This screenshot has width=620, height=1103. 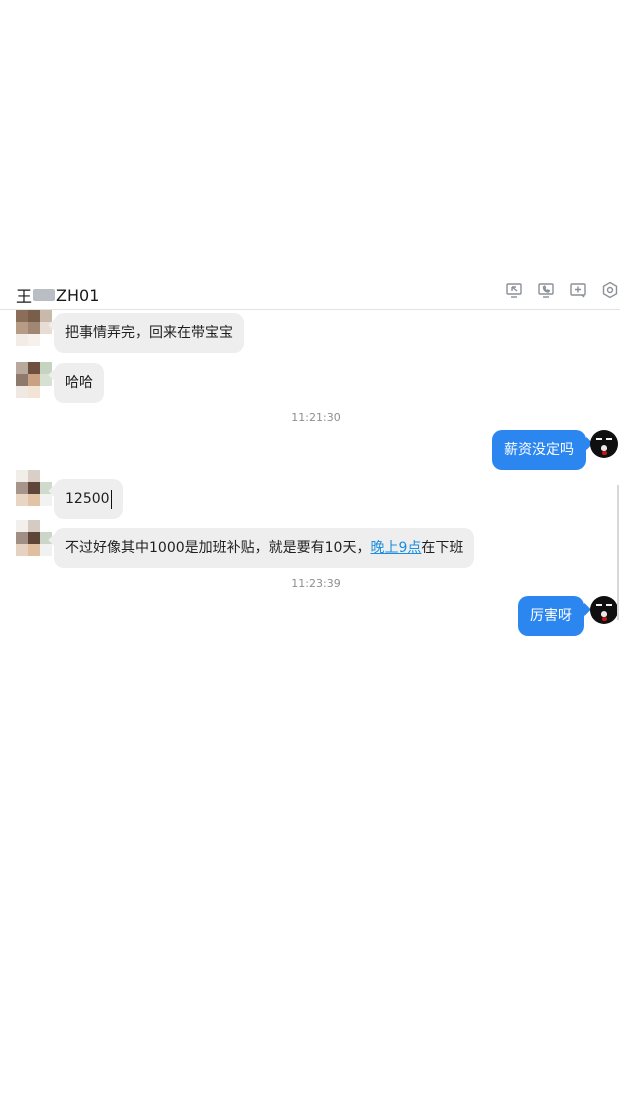 What do you see at coordinates (618, 552) in the screenshot?
I see `scrollbar` at bounding box center [618, 552].